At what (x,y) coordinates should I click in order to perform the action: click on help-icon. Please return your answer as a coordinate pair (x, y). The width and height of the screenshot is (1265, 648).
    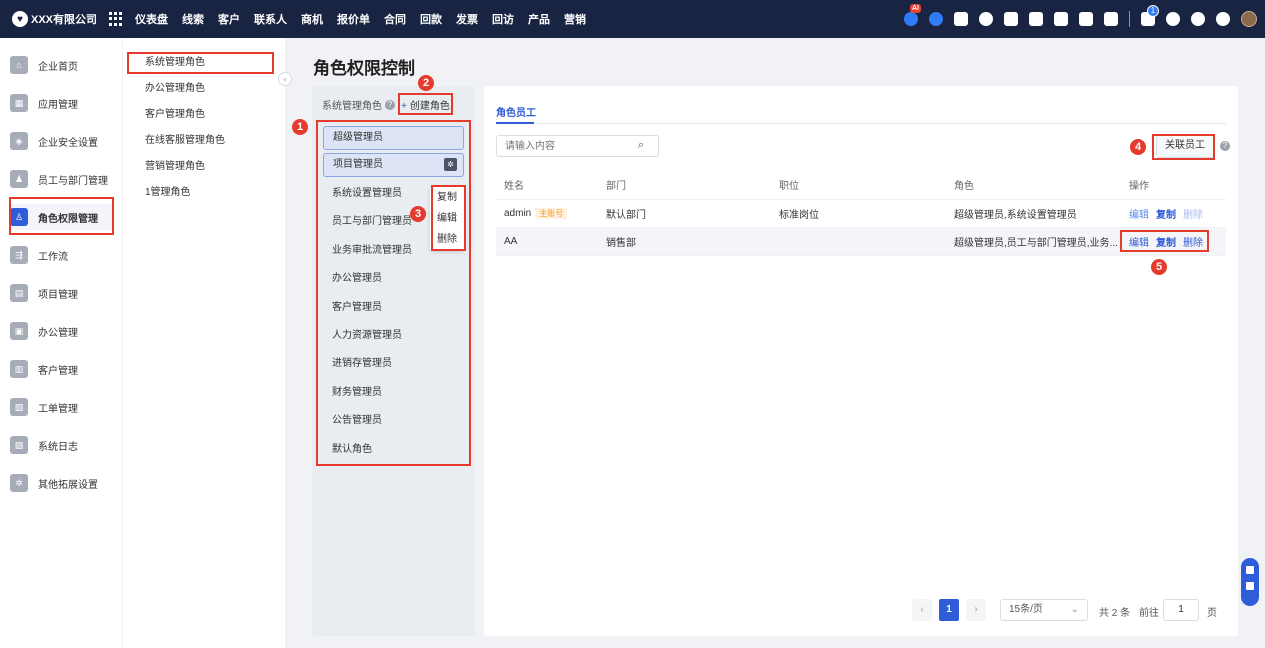
    Looking at the image, I should click on (1198, 19).